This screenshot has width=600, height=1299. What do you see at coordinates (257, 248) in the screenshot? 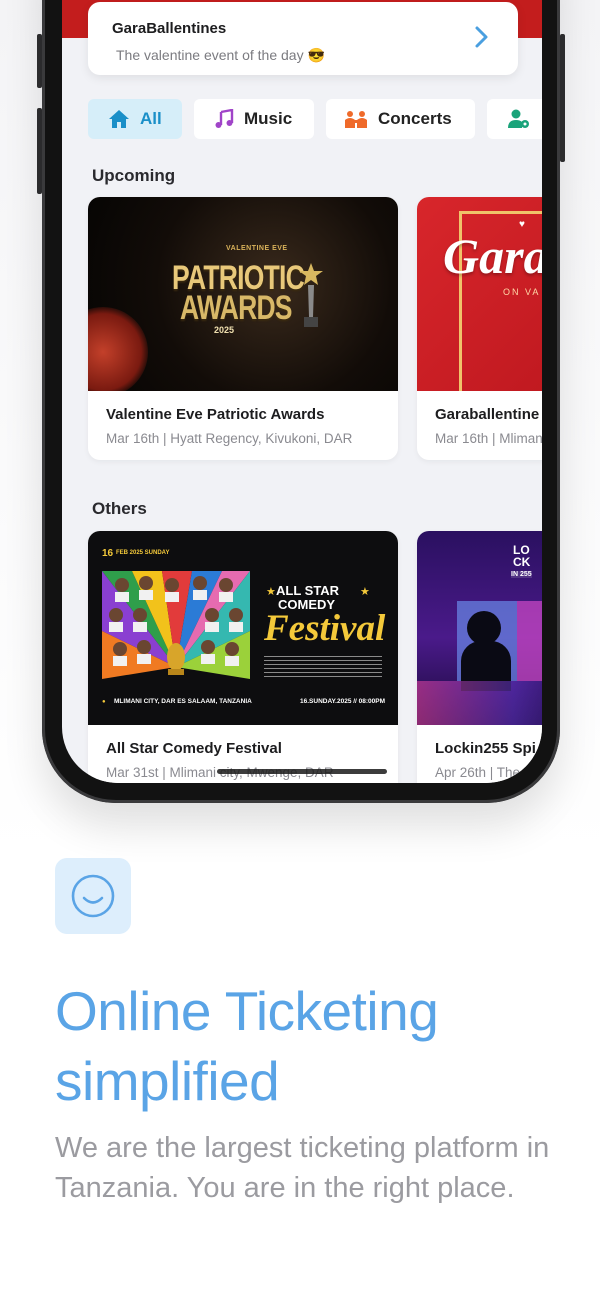
I see `poster-kicker: VALENTINE EVE` at bounding box center [257, 248].